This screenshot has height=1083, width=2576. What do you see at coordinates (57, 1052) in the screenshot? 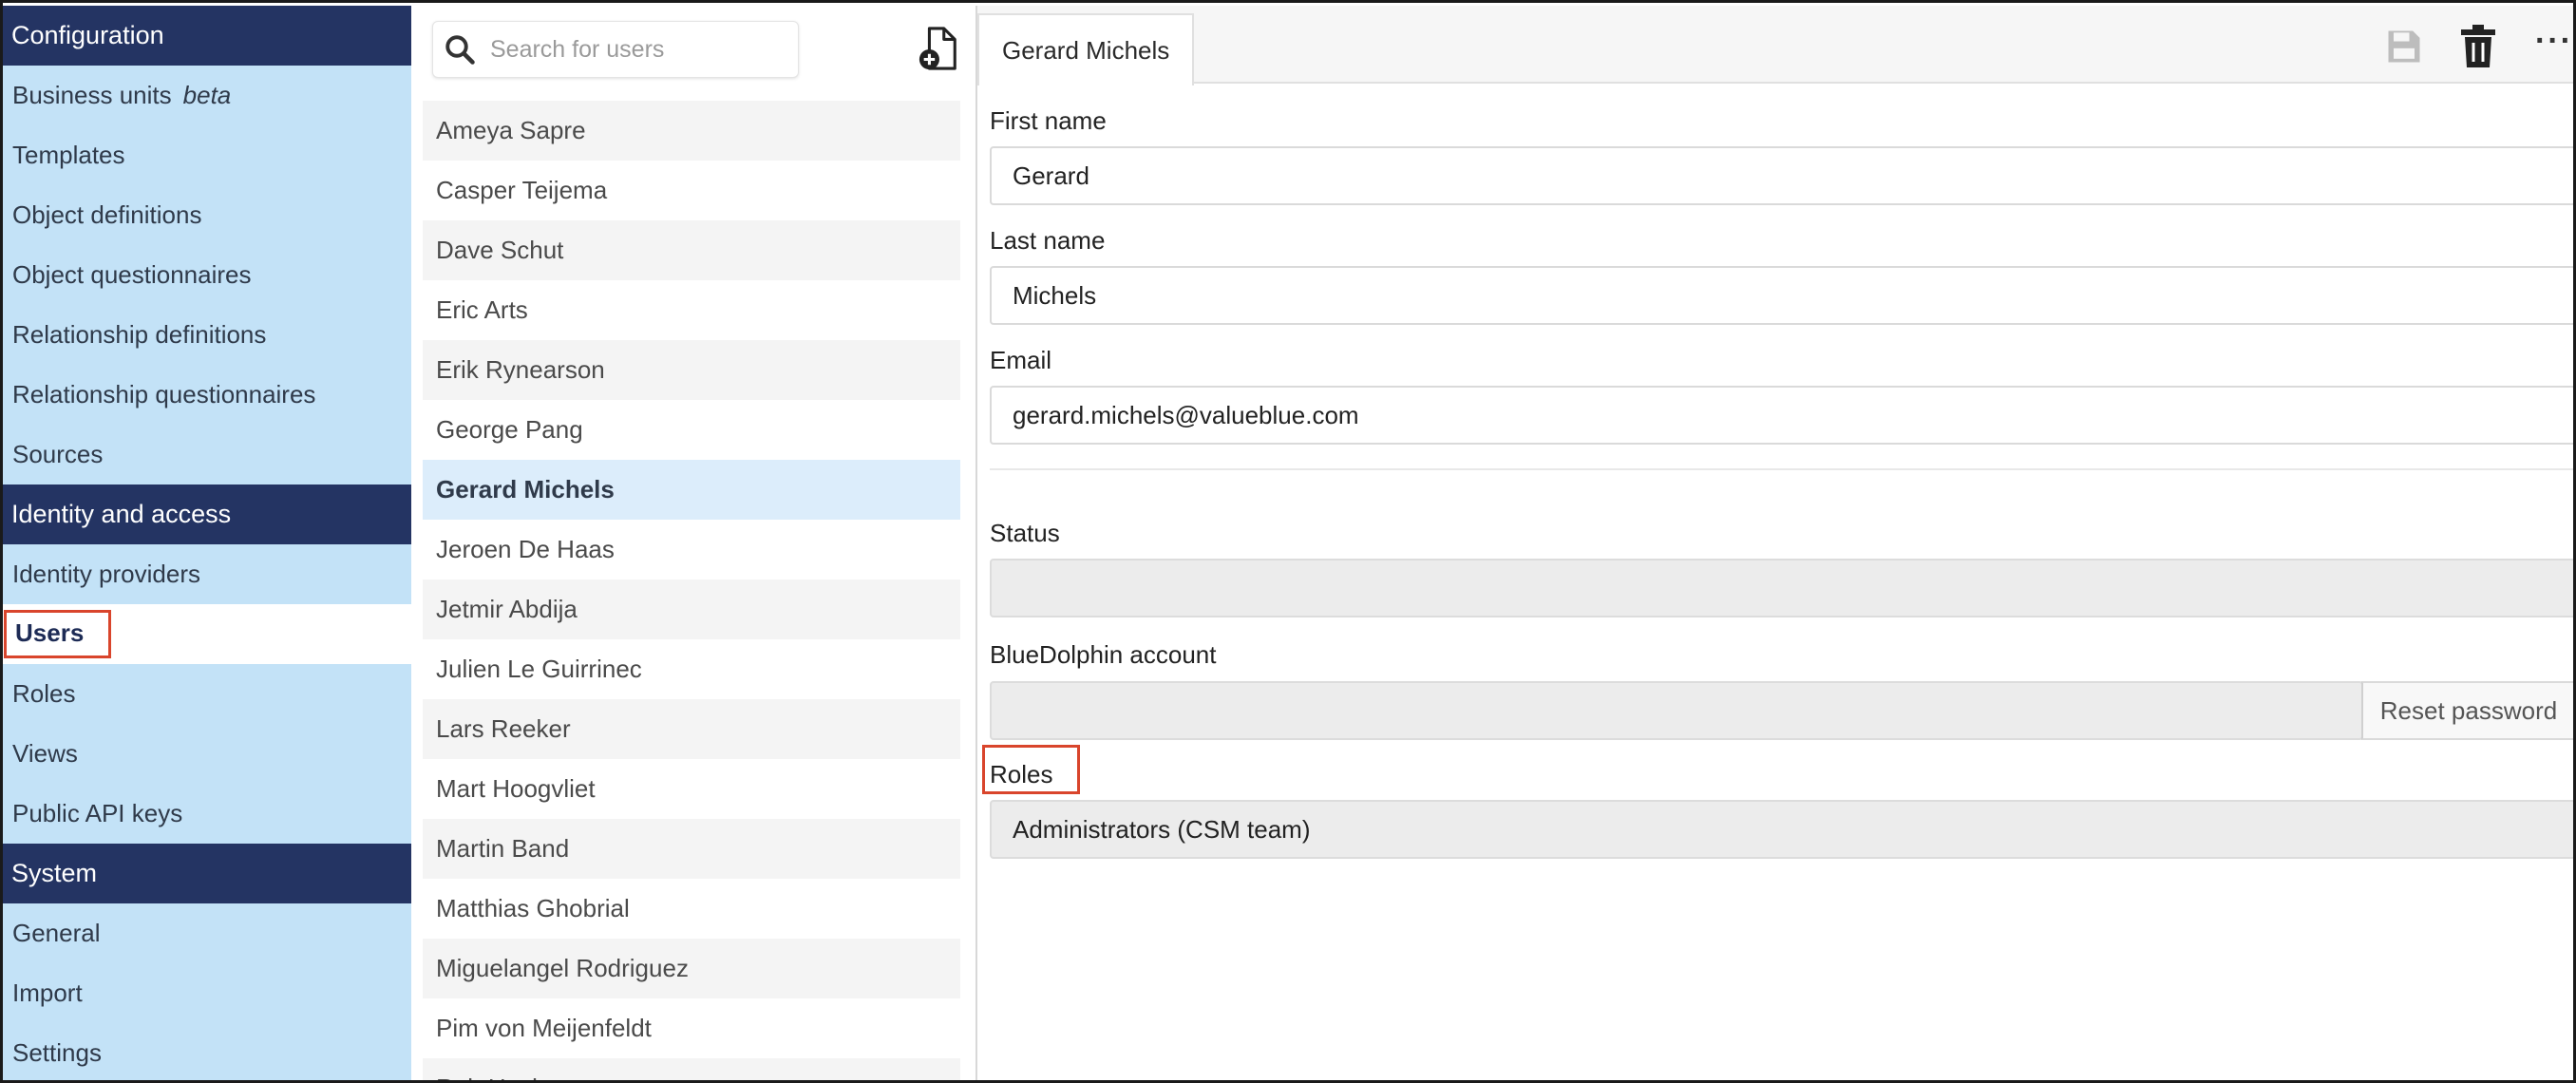
I see `sidebar-item-label: Settings` at bounding box center [57, 1052].